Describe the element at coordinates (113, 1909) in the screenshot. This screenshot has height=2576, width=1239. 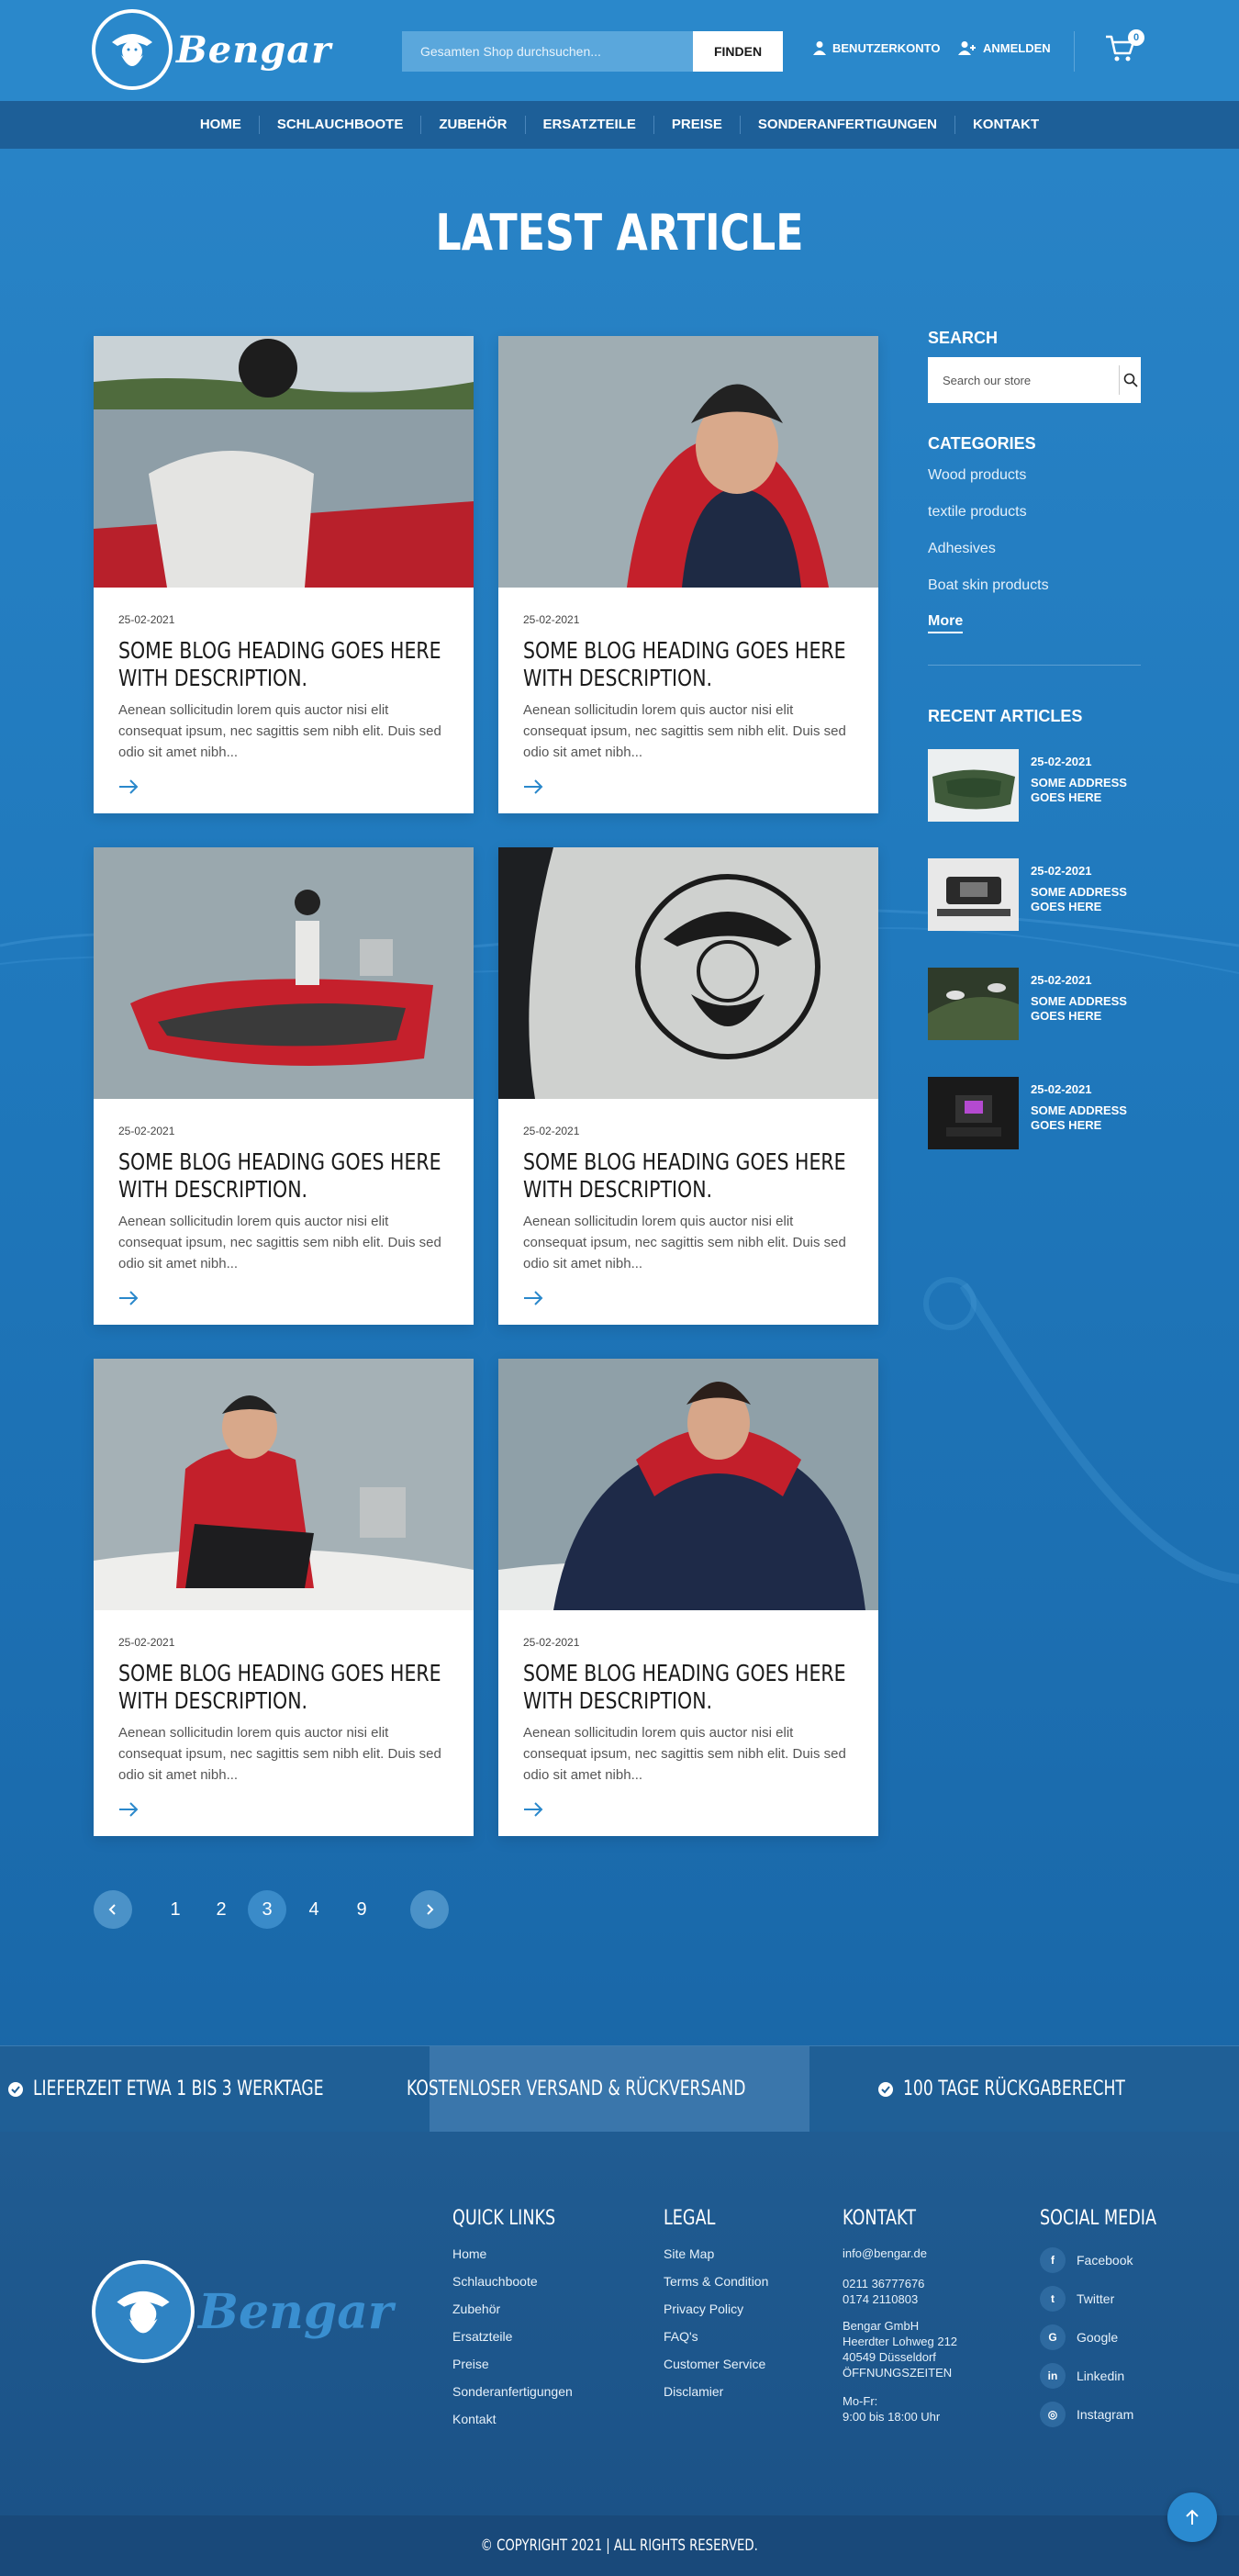
I see `pagination-prev-button` at that location.